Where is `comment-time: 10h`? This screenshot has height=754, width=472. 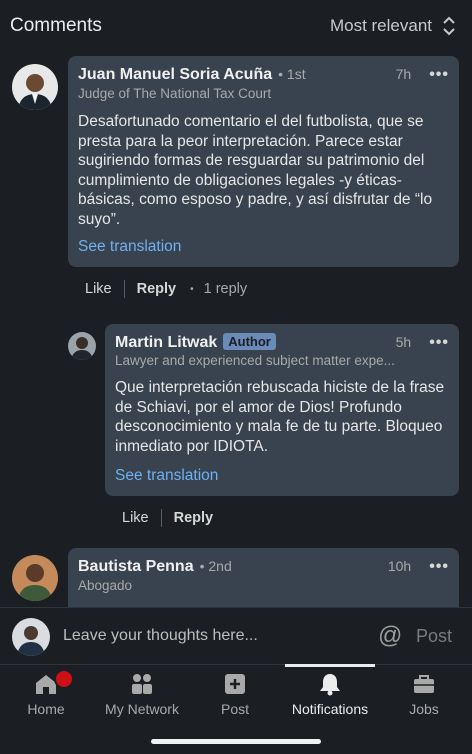 comment-time: 10h is located at coordinates (399, 566).